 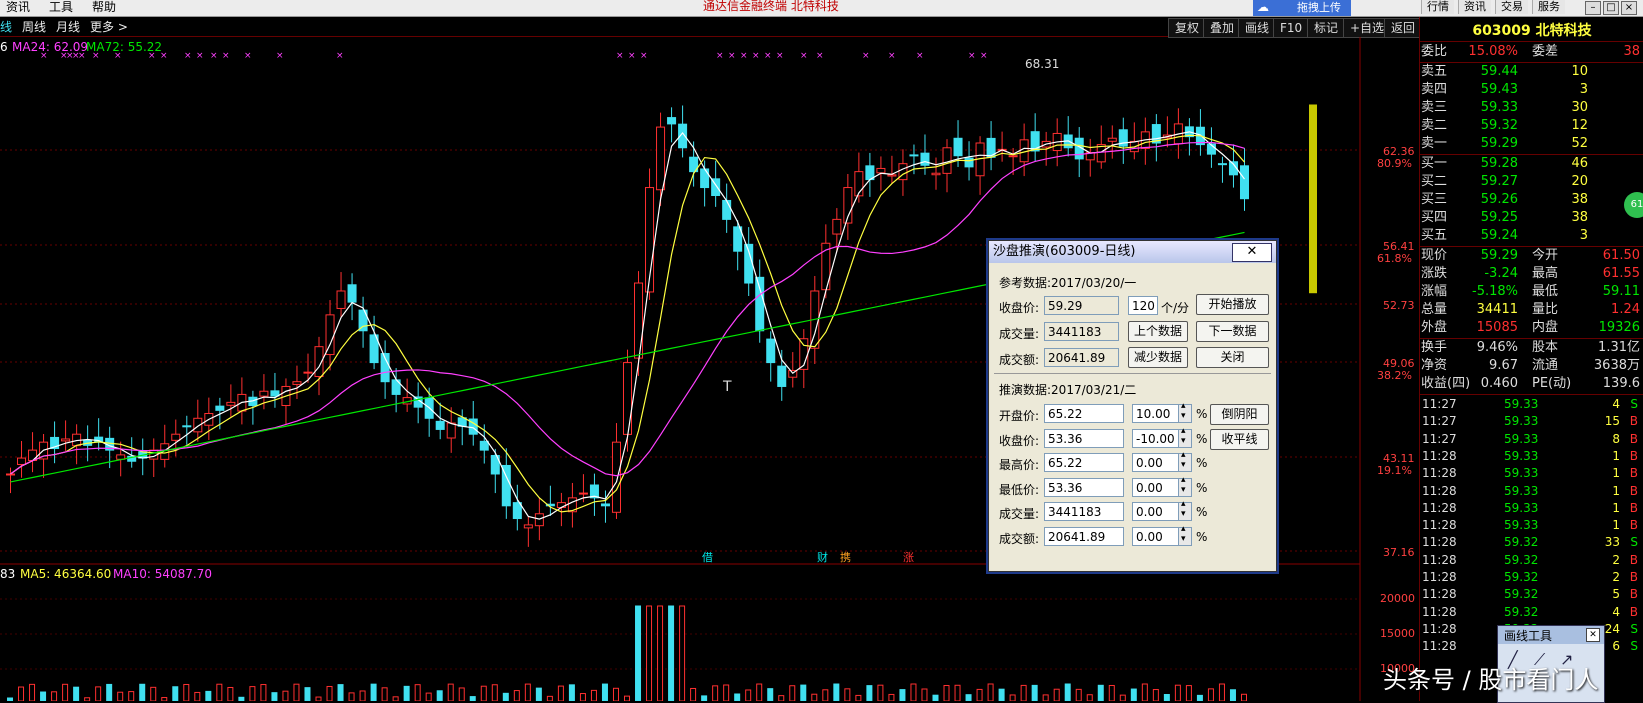 I want to click on close-price-label: 收盘价:, so click(x=1019, y=308).